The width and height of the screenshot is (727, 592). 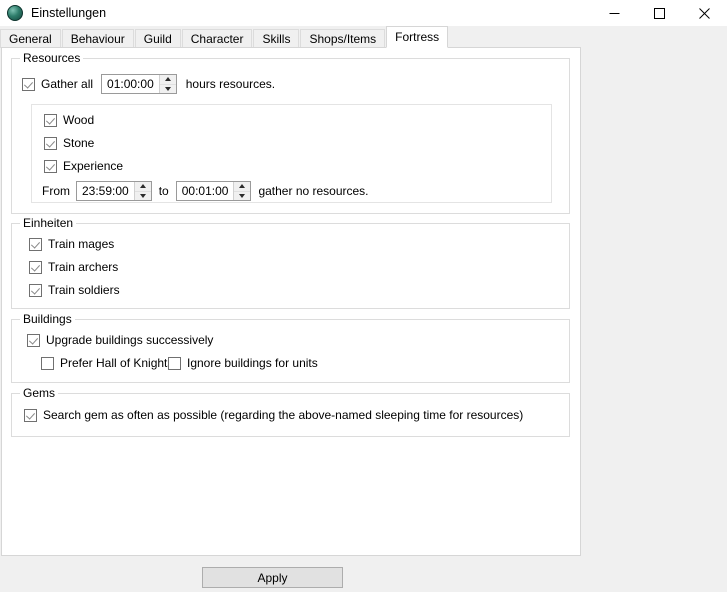 What do you see at coordinates (69, 13) in the screenshot?
I see `window-title: Einstellungen` at bounding box center [69, 13].